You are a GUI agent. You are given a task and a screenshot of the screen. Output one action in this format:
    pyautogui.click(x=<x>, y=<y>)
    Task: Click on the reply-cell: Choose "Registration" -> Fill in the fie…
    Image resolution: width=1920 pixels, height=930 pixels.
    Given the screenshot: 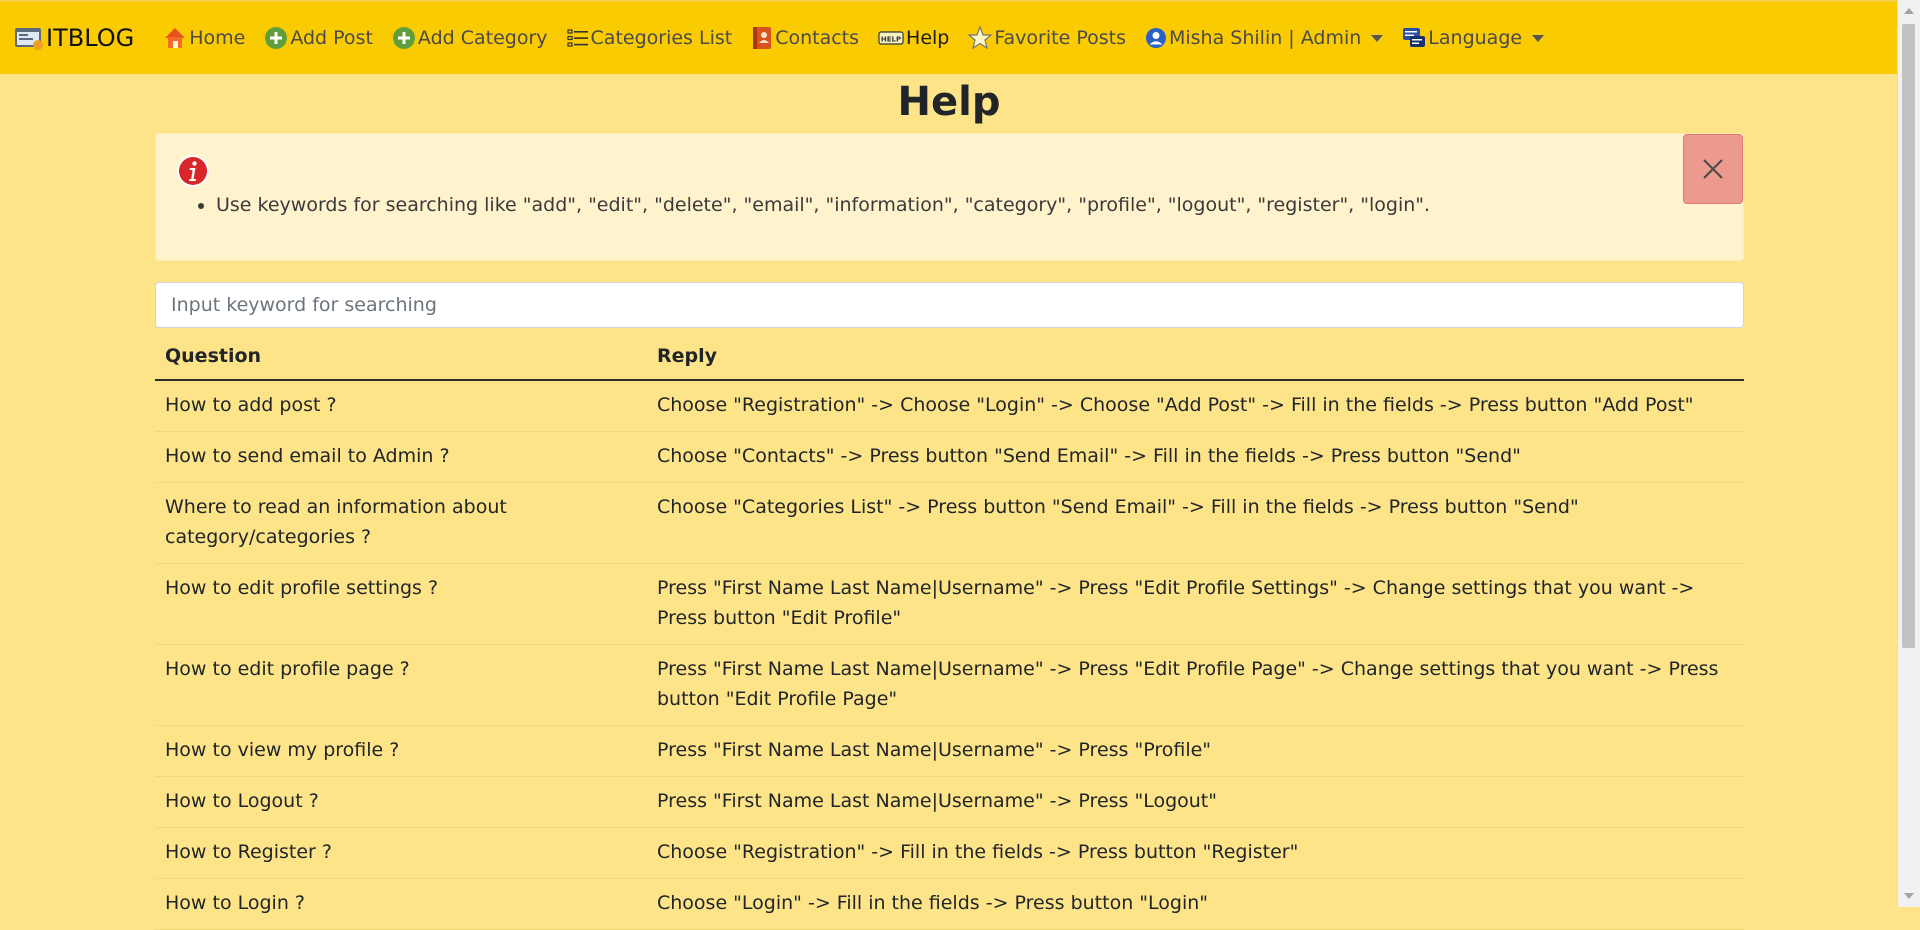 What is the action you would take?
    pyautogui.click(x=1195, y=853)
    